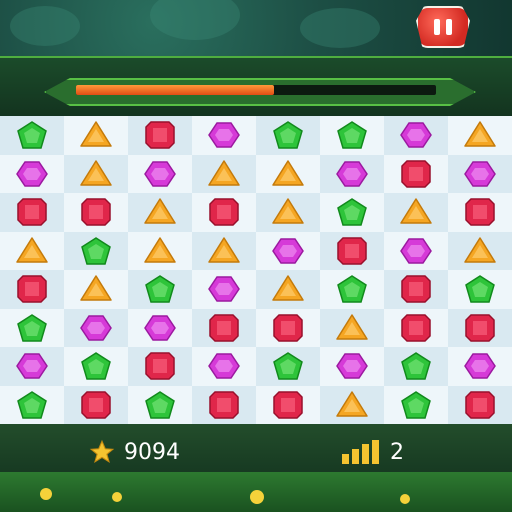  Describe the element at coordinates (443, 27) in the screenshot. I see `pause-button` at that location.